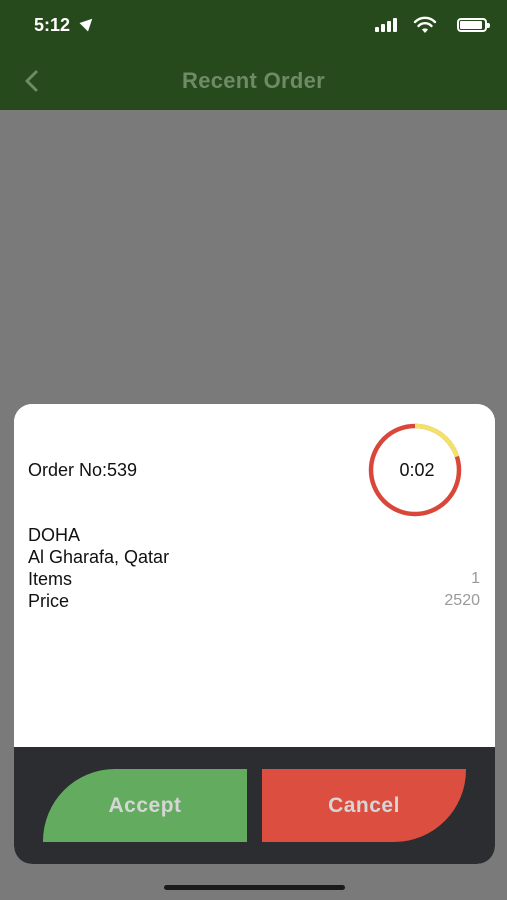 Image resolution: width=507 pixels, height=900 pixels. I want to click on price-label: Price, so click(49, 601).